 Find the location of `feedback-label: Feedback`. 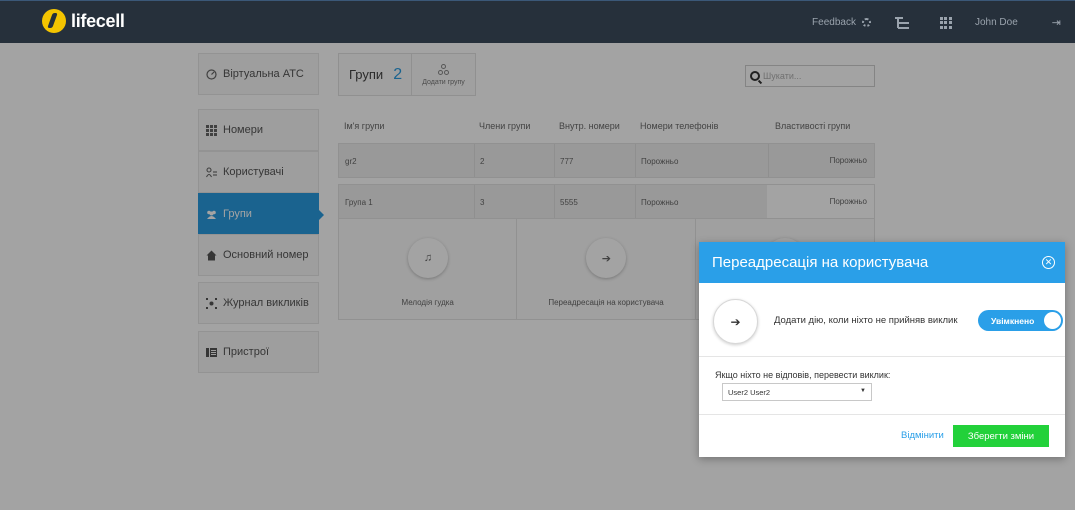

feedback-label: Feedback is located at coordinates (834, 22).